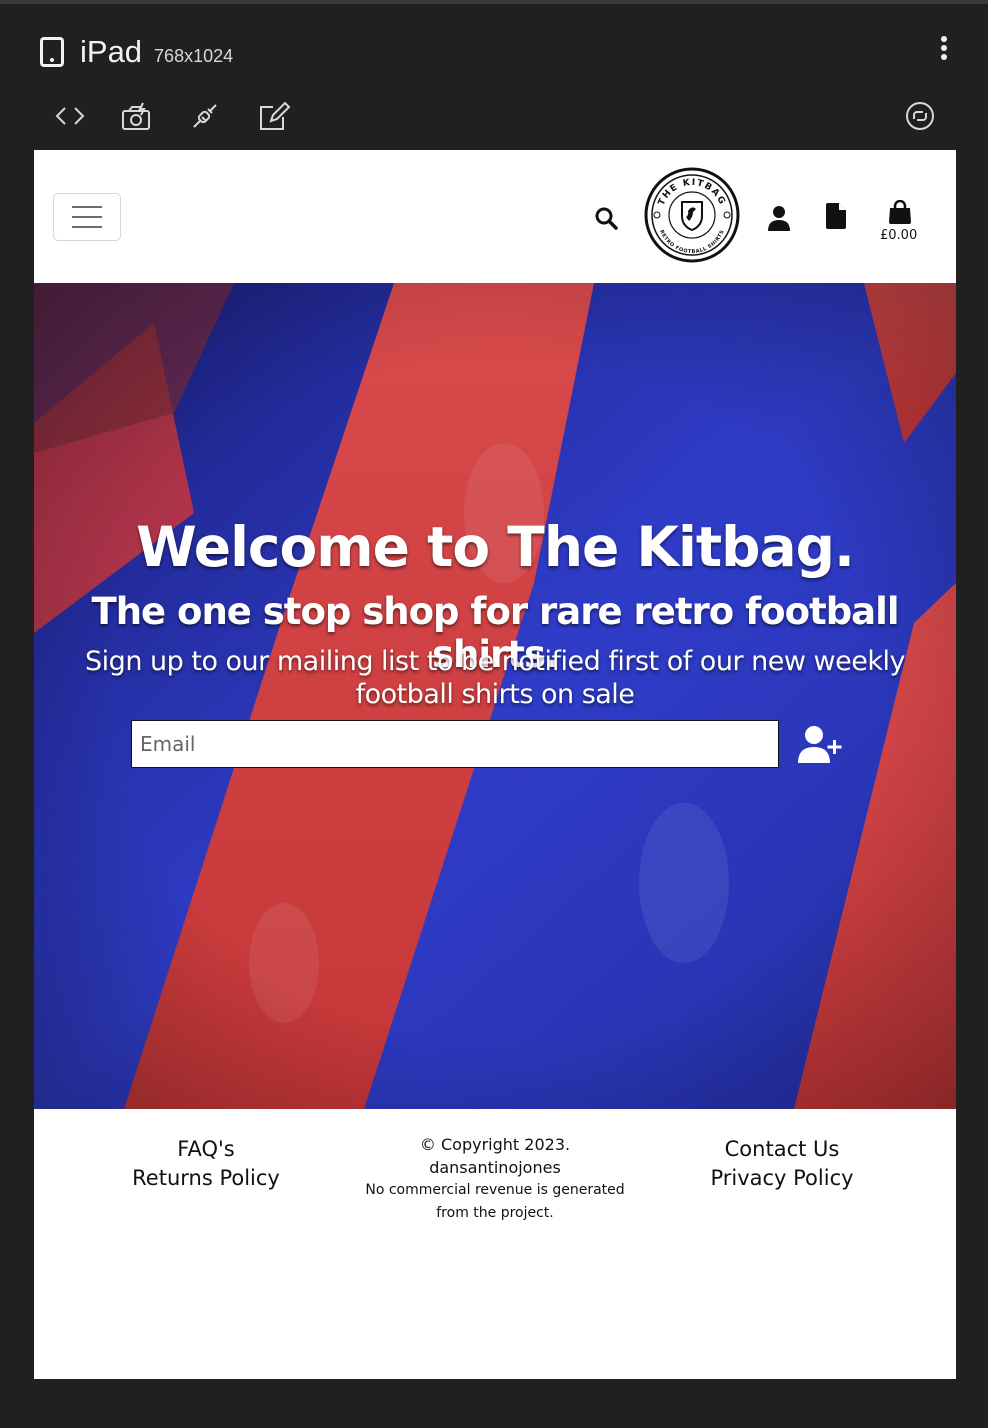  Describe the element at coordinates (495, 1213) in the screenshot. I see `disclaimer-line-2: from the project.` at that location.